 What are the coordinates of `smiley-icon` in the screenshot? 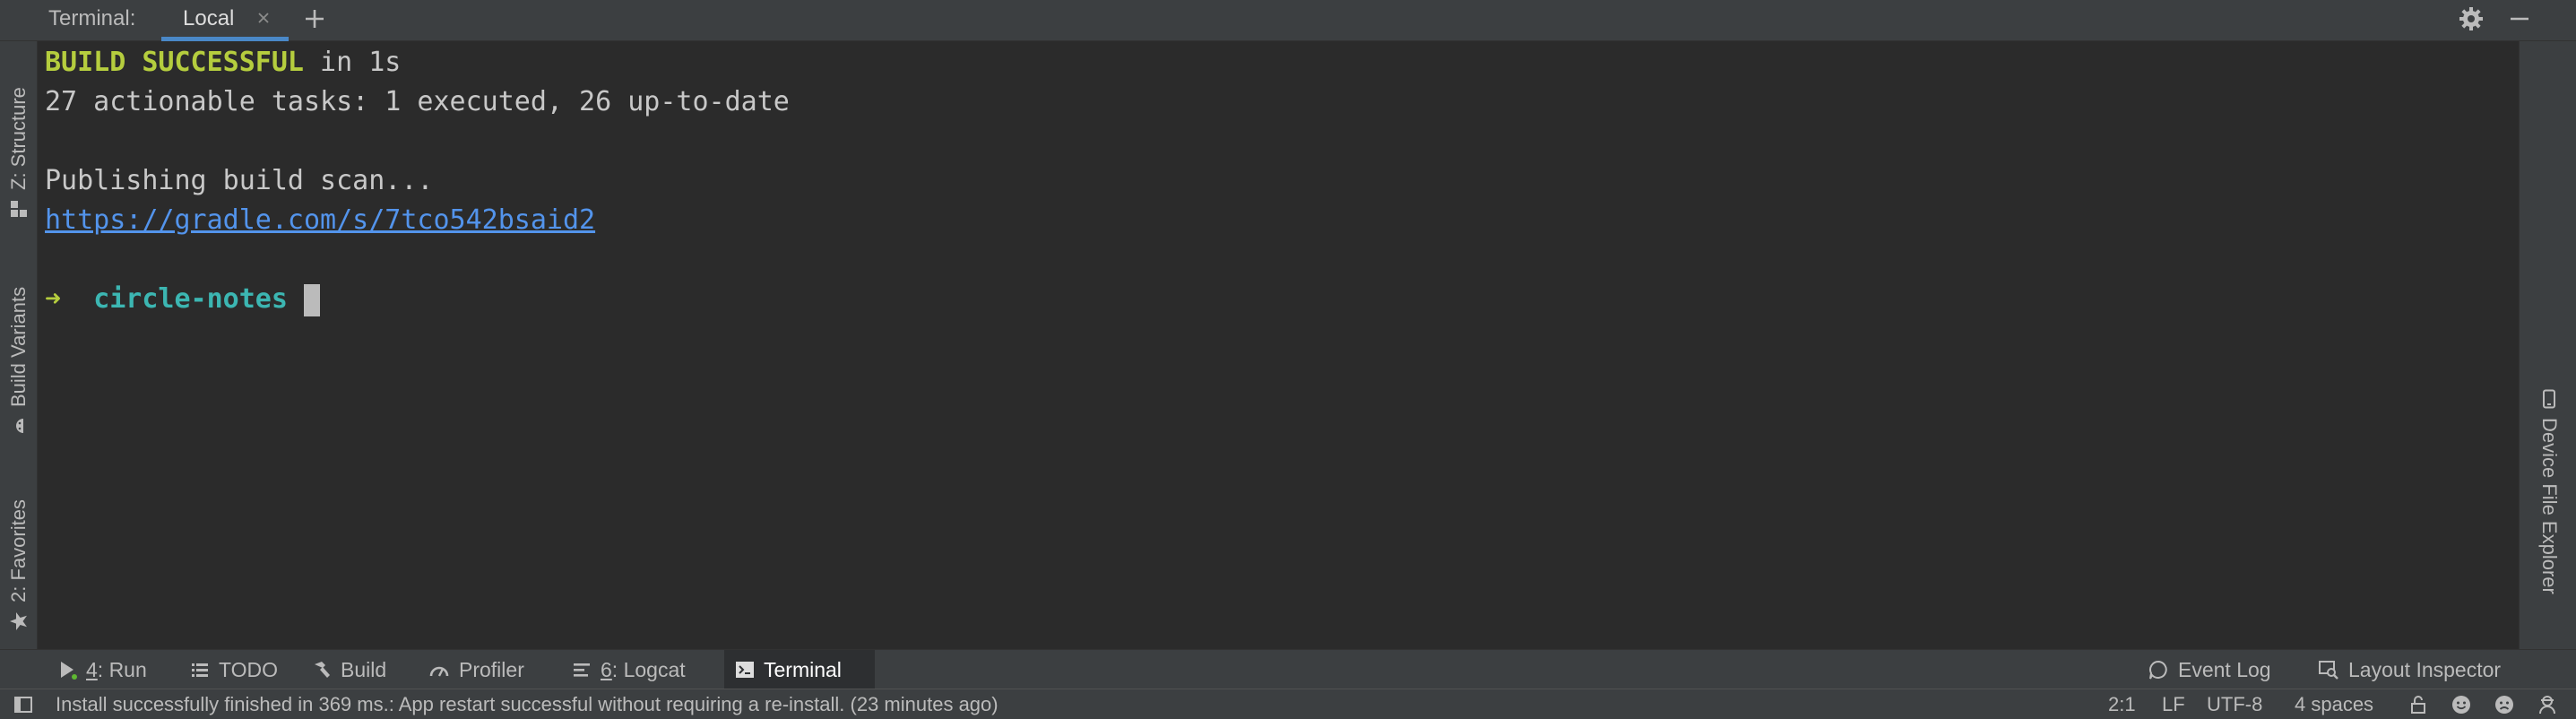 It's located at (2461, 704).